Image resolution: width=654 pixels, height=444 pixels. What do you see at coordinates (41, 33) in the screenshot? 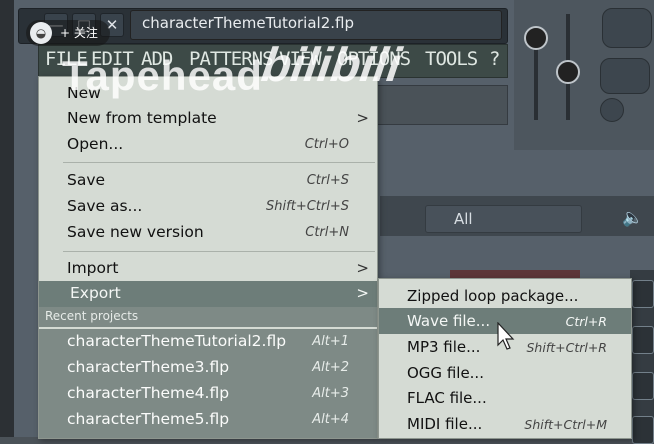
I see `channel-avatar-icon: ◒` at bounding box center [41, 33].